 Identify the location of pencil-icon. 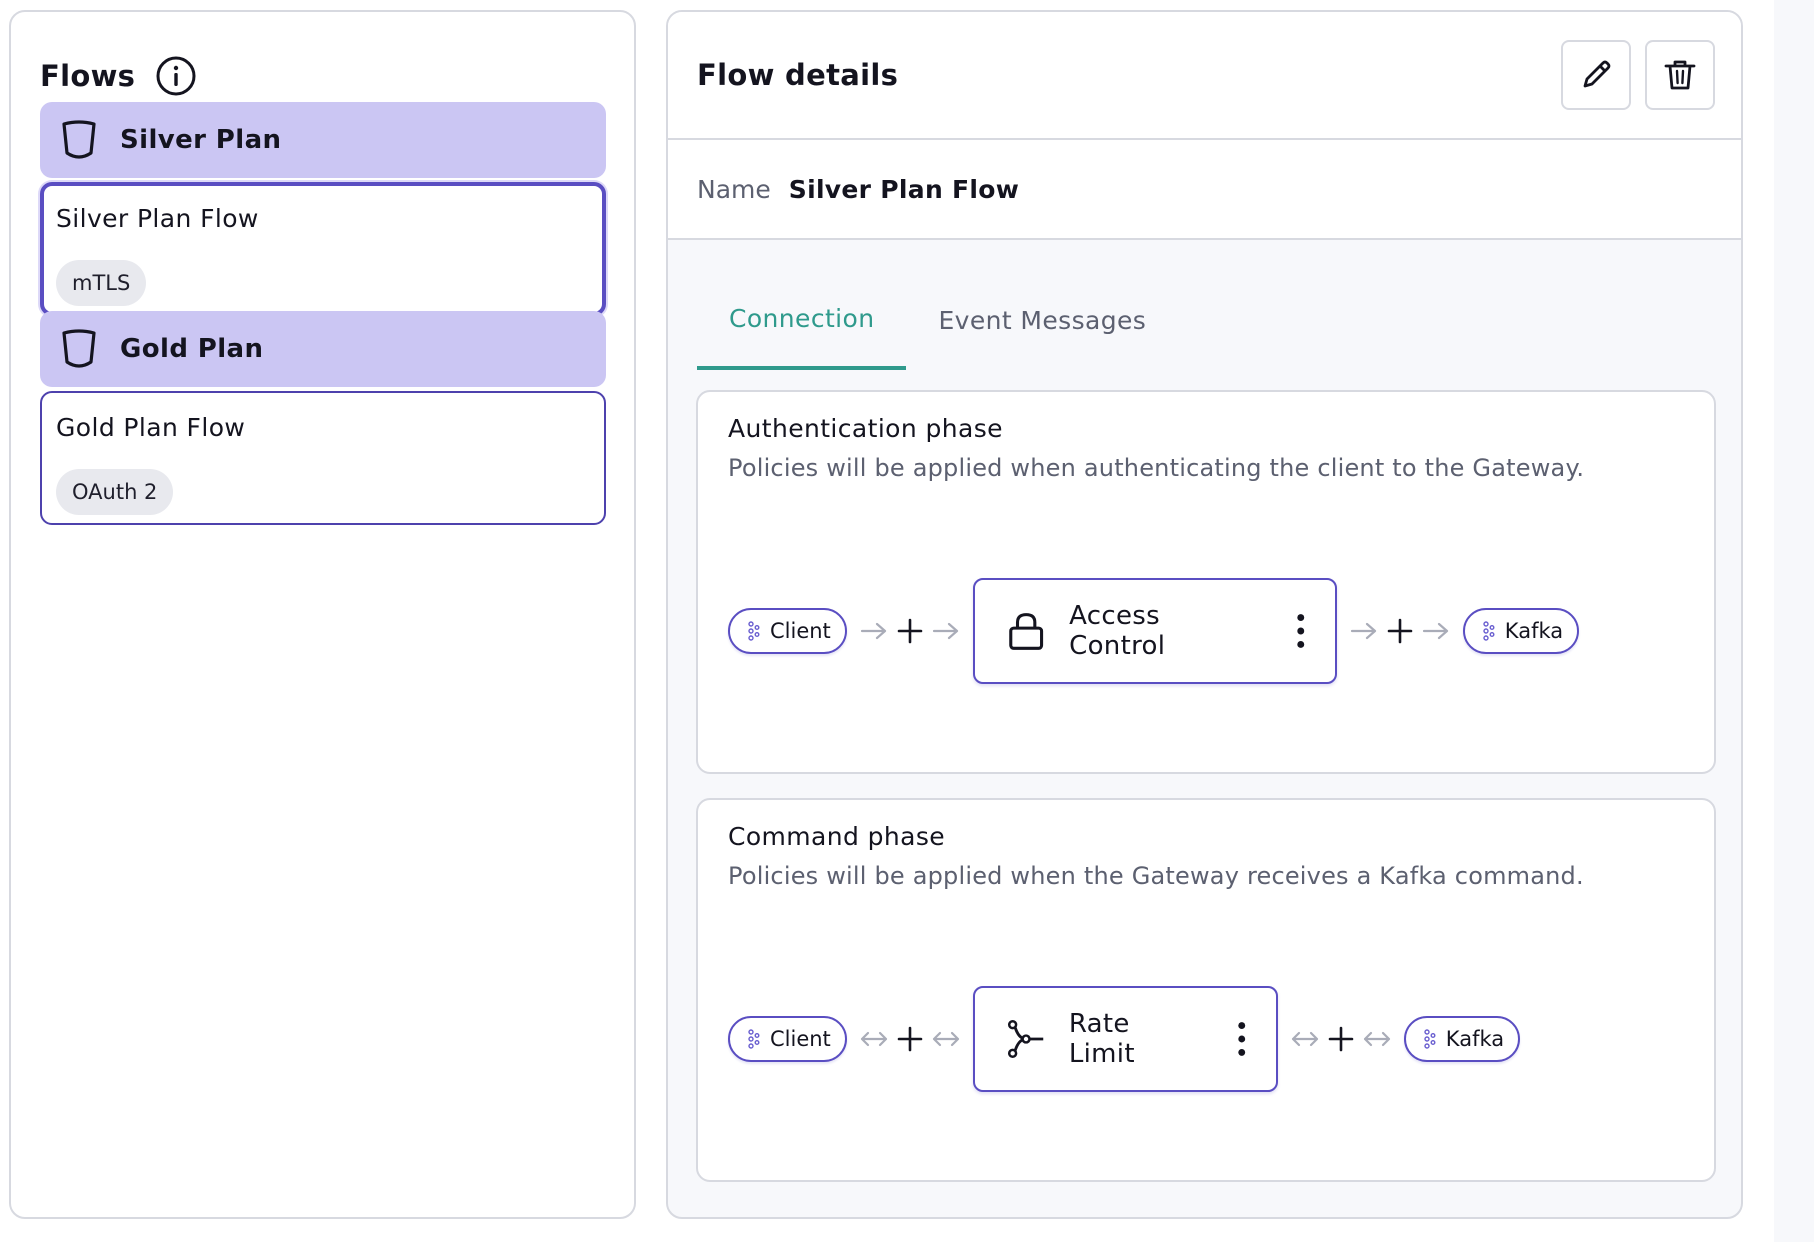
(1597, 74).